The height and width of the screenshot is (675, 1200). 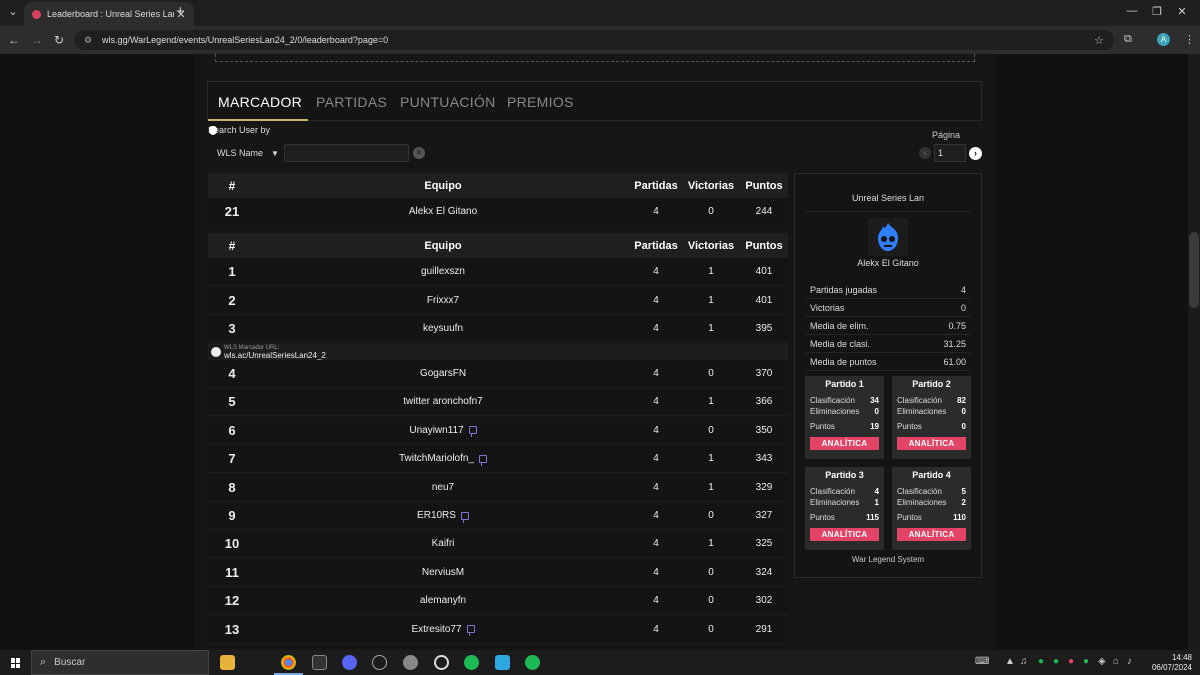 I want to click on tab-title: Leaderboard : Unreal Series Lan, so click(x=110, y=14).